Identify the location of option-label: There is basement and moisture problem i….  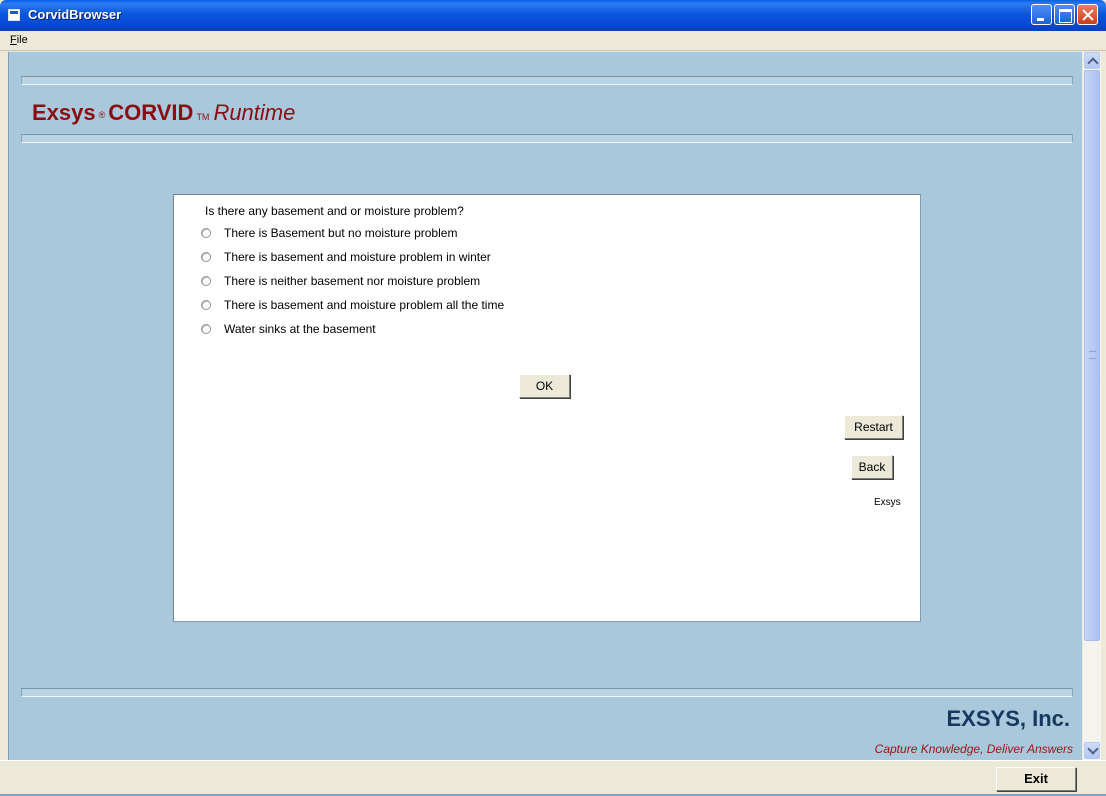
(357, 257).